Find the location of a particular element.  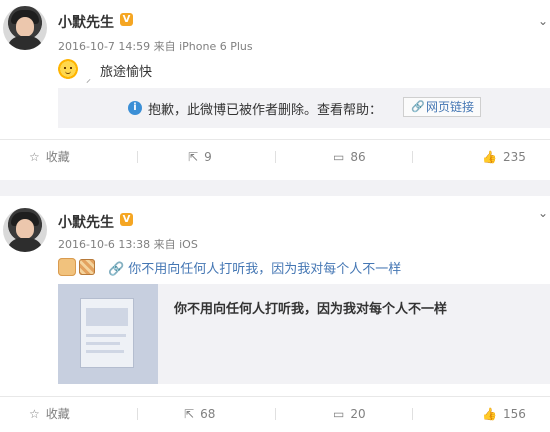

card-title: 你不用向任何人打听我，因为我对每个人不一样 is located at coordinates (311, 309).